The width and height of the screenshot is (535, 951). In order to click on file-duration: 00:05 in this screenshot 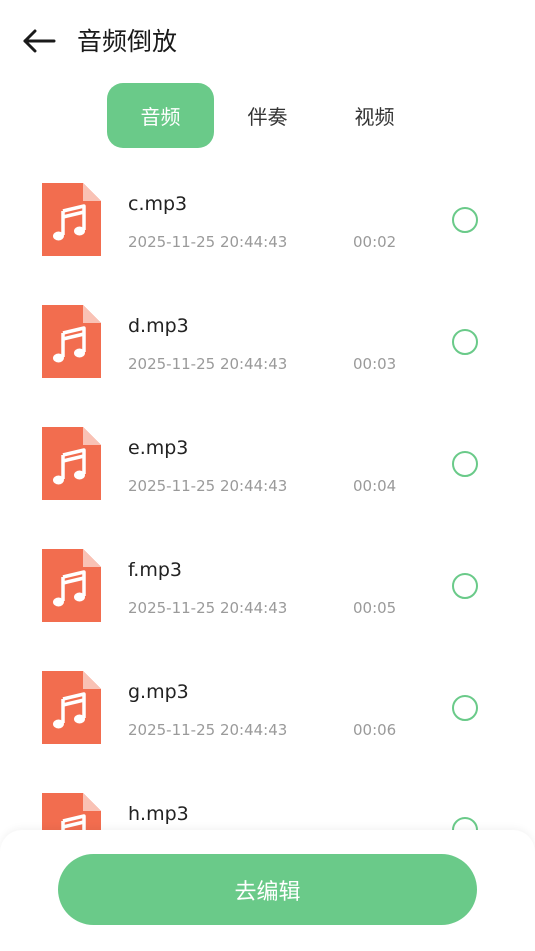, I will do `click(375, 608)`.